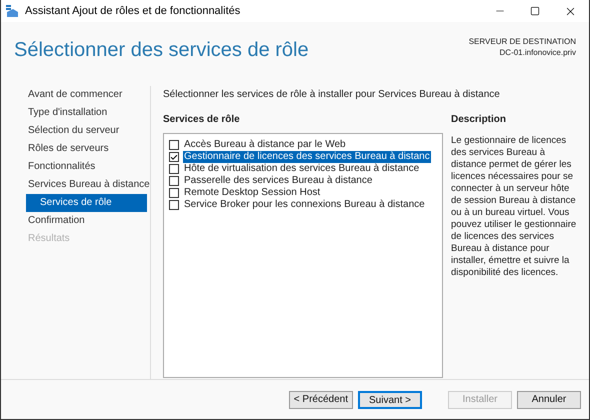 The image size is (590, 420). Describe the element at coordinates (535, 11) in the screenshot. I see `maximize-icon` at that location.